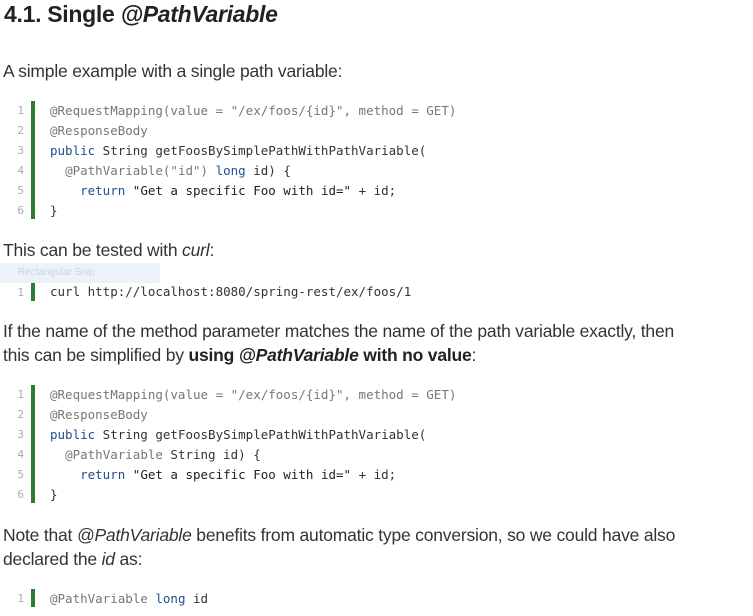 The image size is (753, 616). What do you see at coordinates (80, 273) in the screenshot?
I see `rectangular-snip-tooltip: Rectangular Snip` at bounding box center [80, 273].